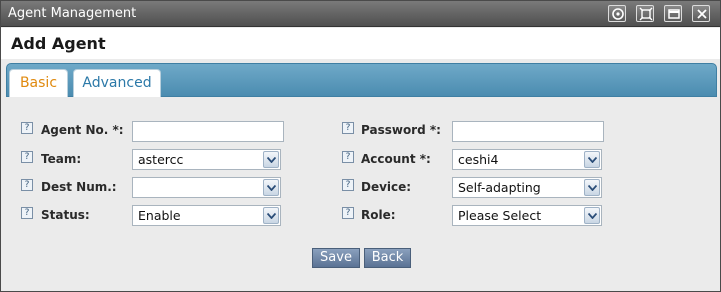 Image resolution: width=721 pixels, height=292 pixels. What do you see at coordinates (387, 258) in the screenshot?
I see `back-button: Back` at bounding box center [387, 258].